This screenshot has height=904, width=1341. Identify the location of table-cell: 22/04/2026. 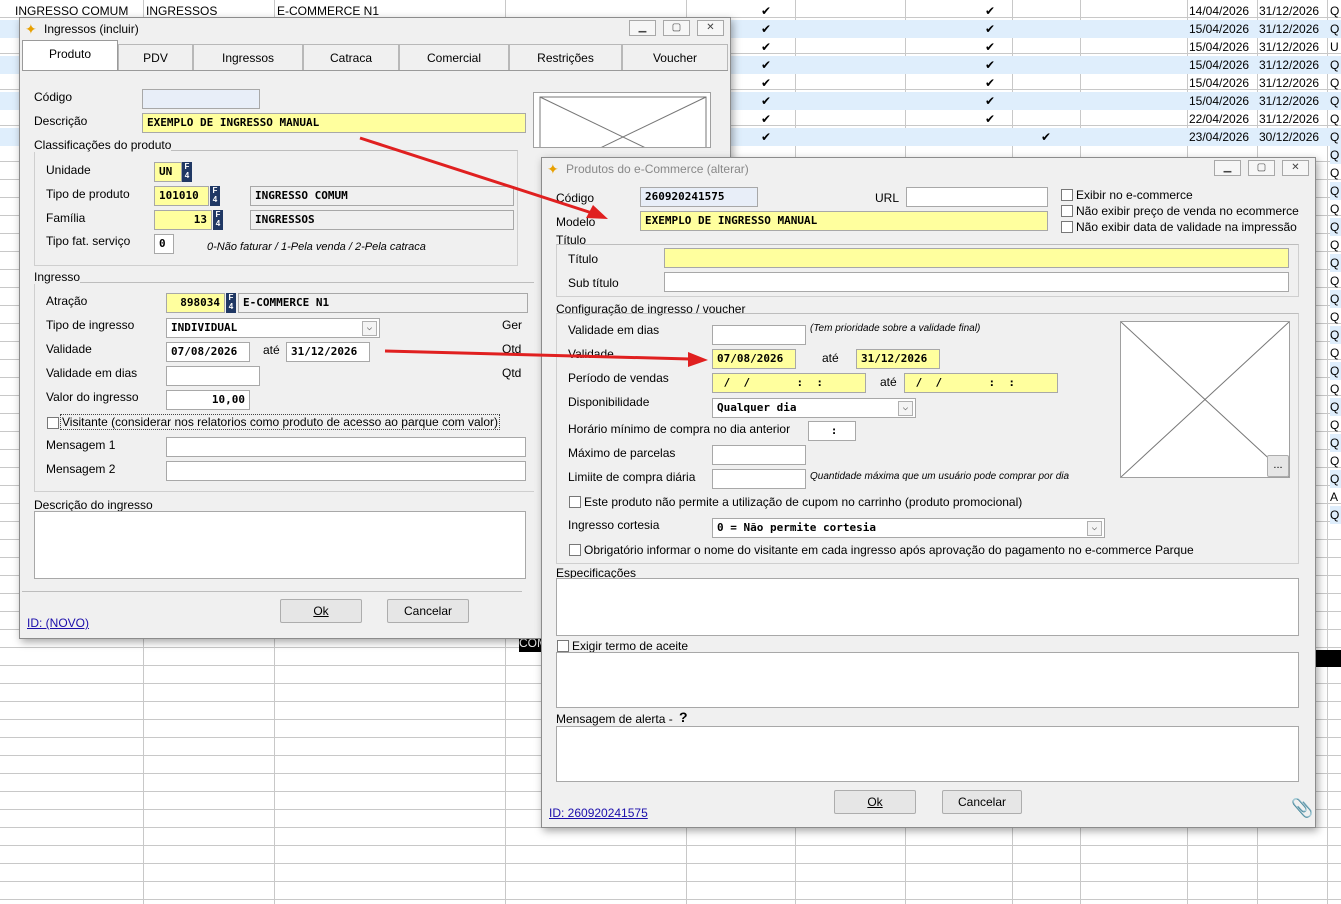
(1219, 119).